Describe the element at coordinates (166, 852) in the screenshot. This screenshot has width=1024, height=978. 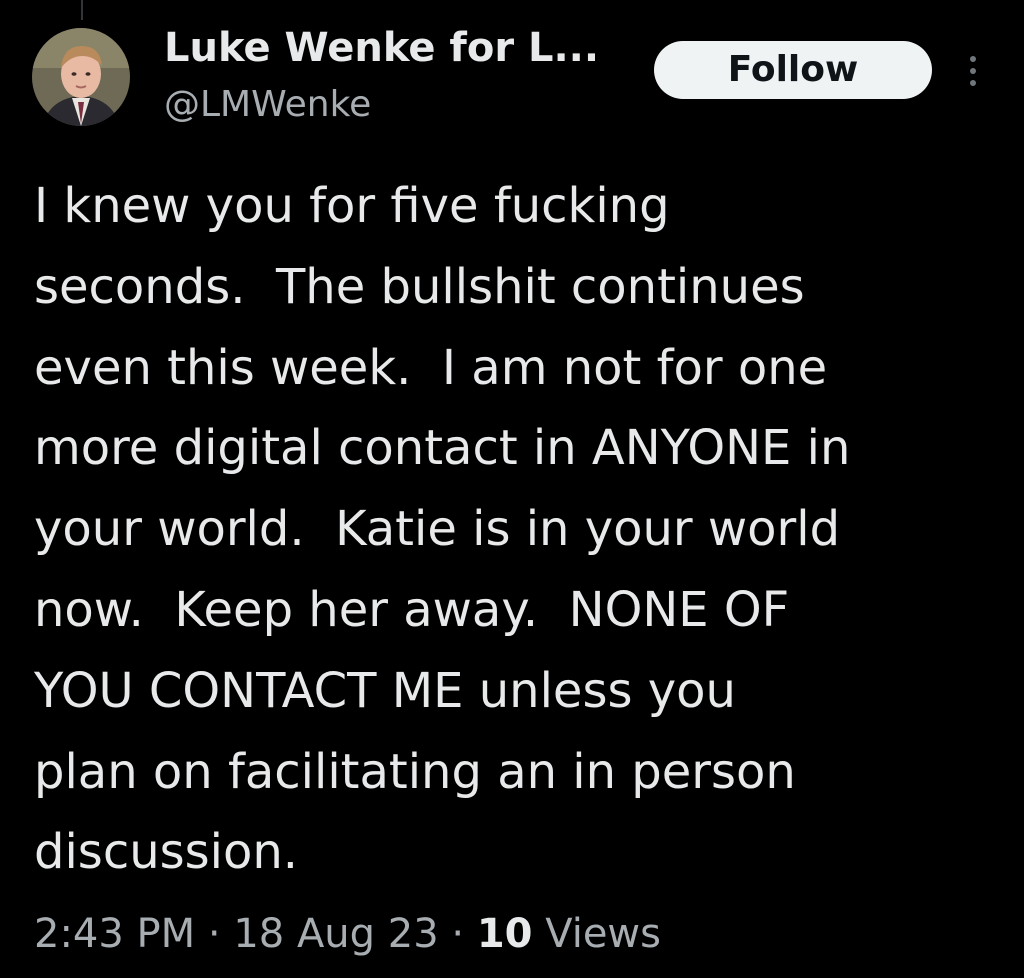
I see `tweet-text-line: discussion.` at that location.